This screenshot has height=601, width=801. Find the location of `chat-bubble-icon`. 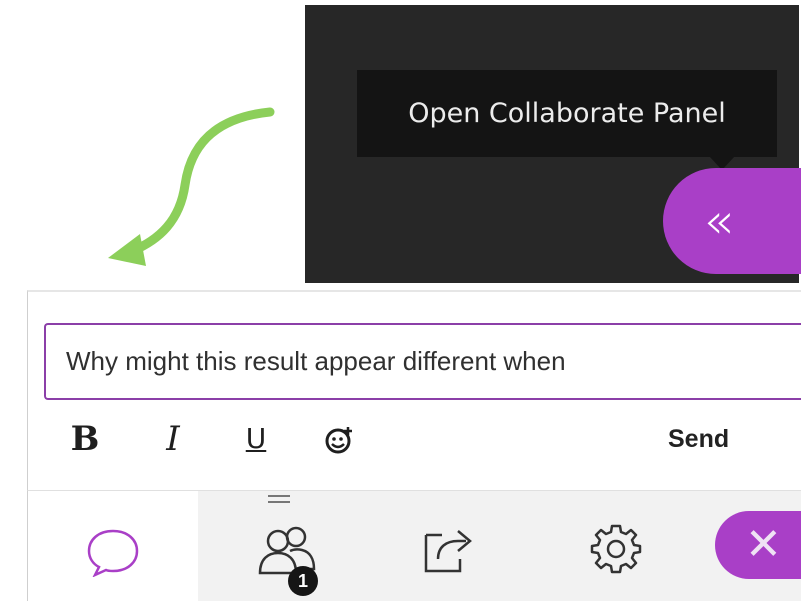

chat-bubble-icon is located at coordinates (113, 553).